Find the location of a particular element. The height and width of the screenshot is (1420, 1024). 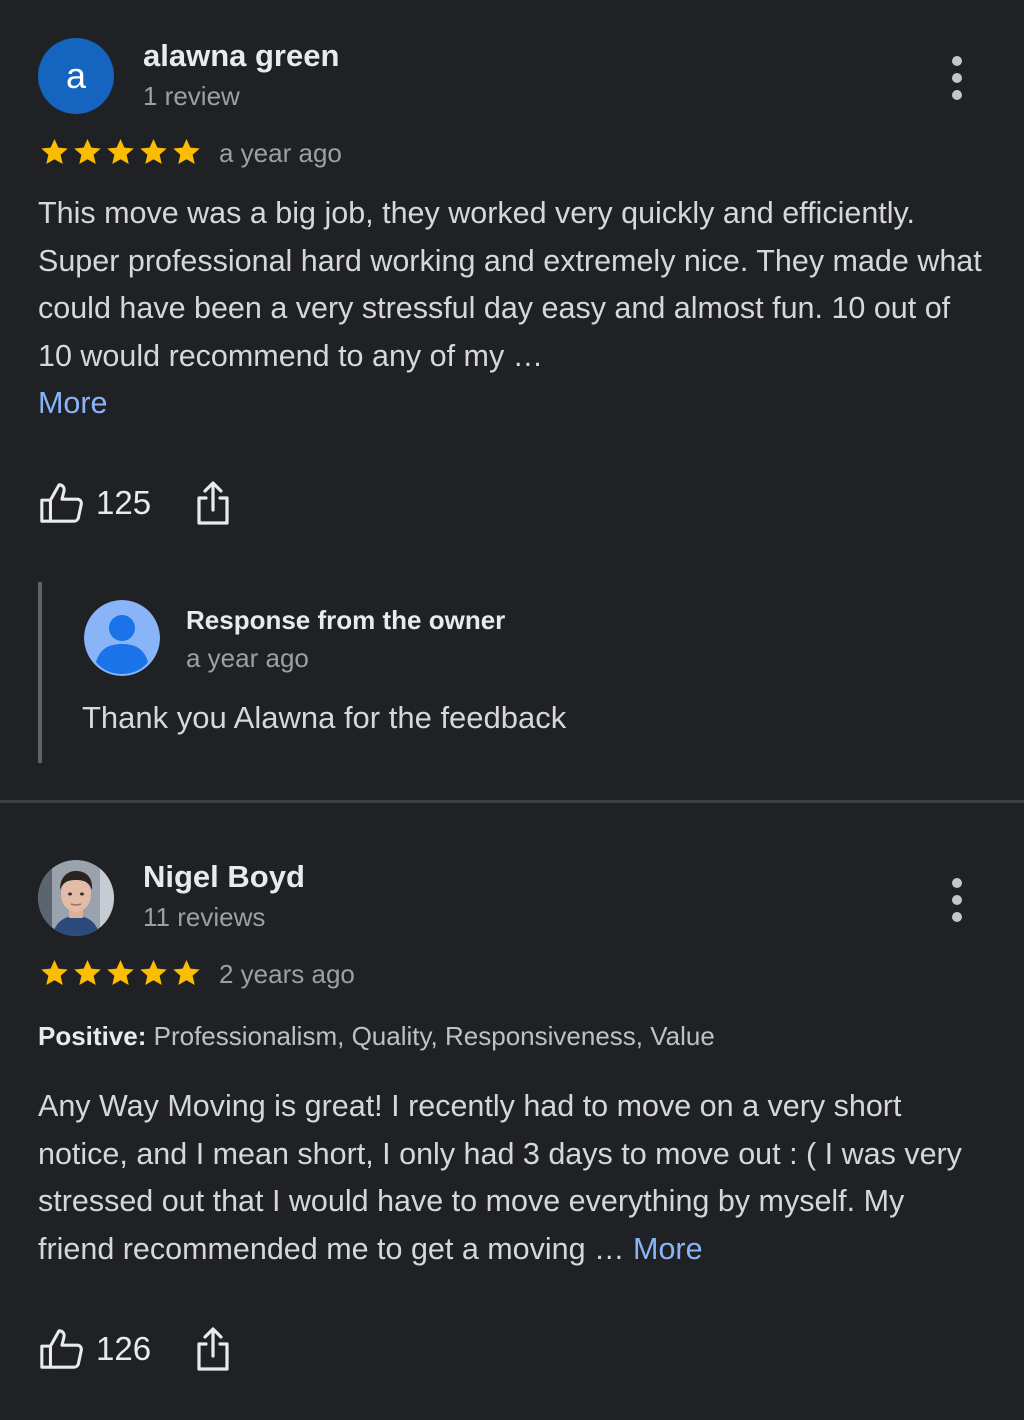

owner-response-text: Thank you Alawna for the feedback is located at coordinates (324, 717).